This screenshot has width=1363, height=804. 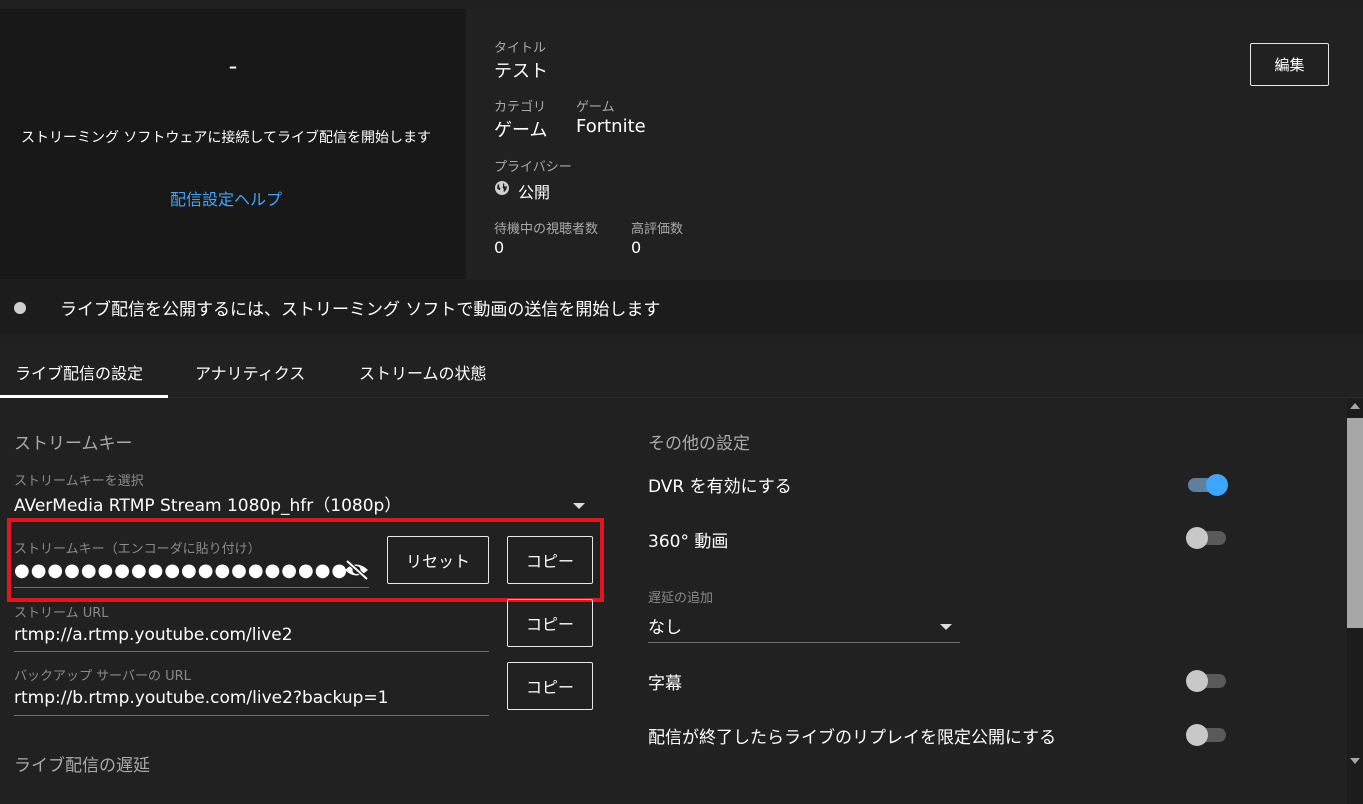 I want to click on globe-icon, so click(x=502, y=188).